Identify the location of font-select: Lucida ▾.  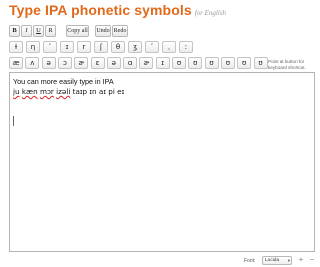
(277, 260).